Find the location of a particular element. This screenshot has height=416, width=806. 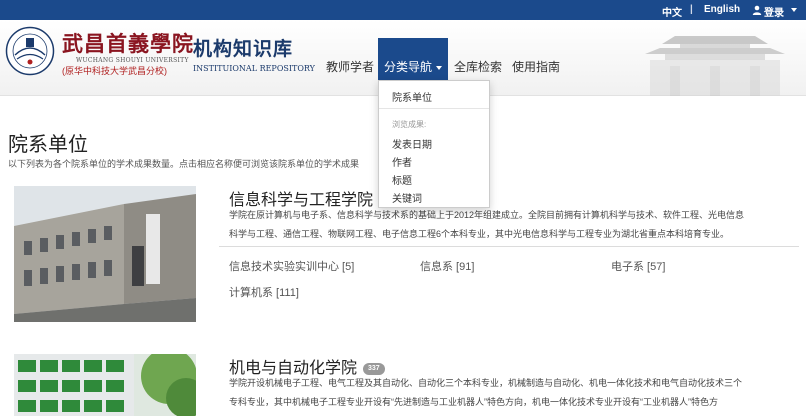

school-name-en: WUCHANG SHOUYI UNIVERSITY is located at coordinates (132, 60).